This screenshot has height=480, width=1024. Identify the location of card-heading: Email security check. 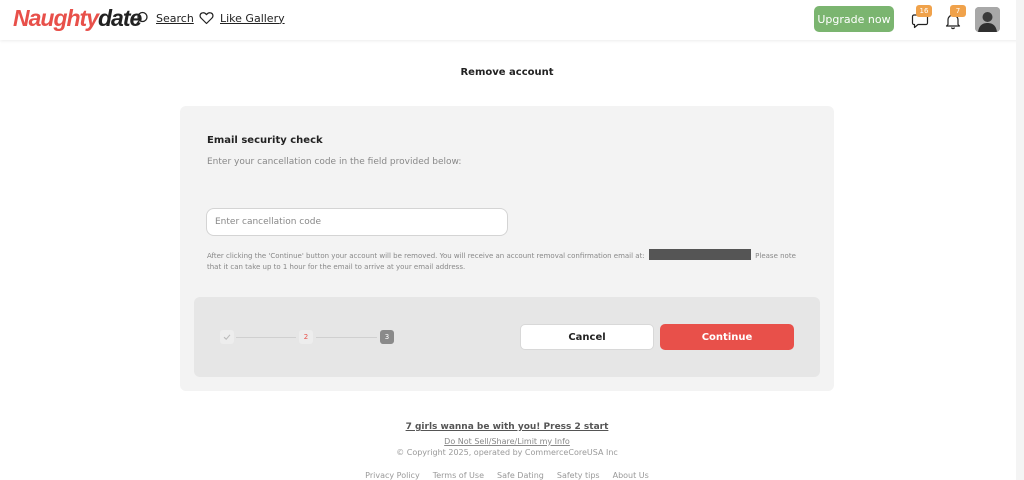
(265, 140).